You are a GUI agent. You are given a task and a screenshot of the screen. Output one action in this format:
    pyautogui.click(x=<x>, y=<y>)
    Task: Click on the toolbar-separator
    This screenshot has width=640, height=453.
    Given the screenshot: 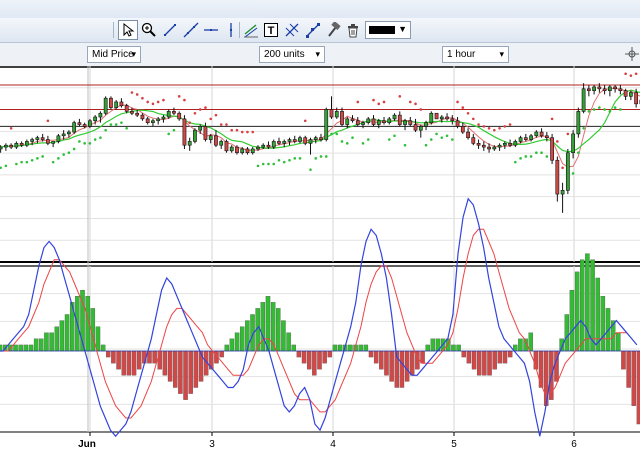 What is the action you would take?
    pyautogui.click(x=113, y=30)
    